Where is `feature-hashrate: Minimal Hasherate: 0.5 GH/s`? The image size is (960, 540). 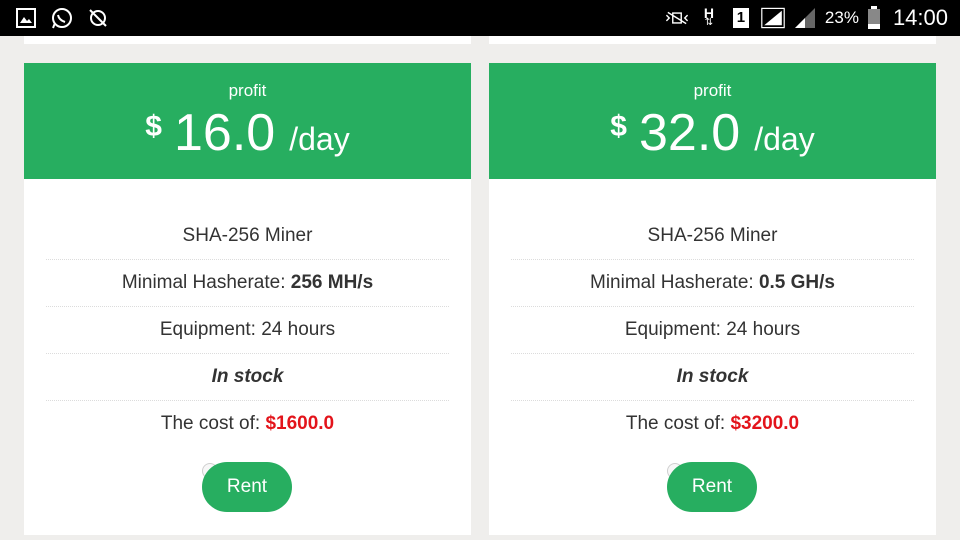
feature-hashrate: Minimal Hasherate: 0.5 GH/s is located at coordinates (712, 283).